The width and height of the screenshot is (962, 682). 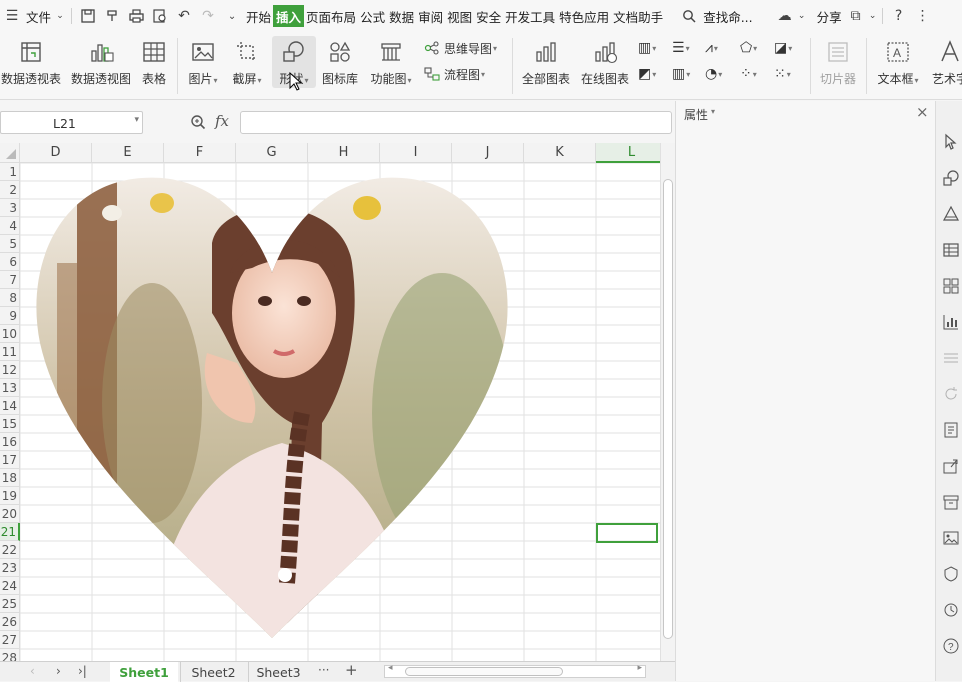 What do you see at coordinates (951, 574) in the screenshot?
I see `shield-icon` at bounding box center [951, 574].